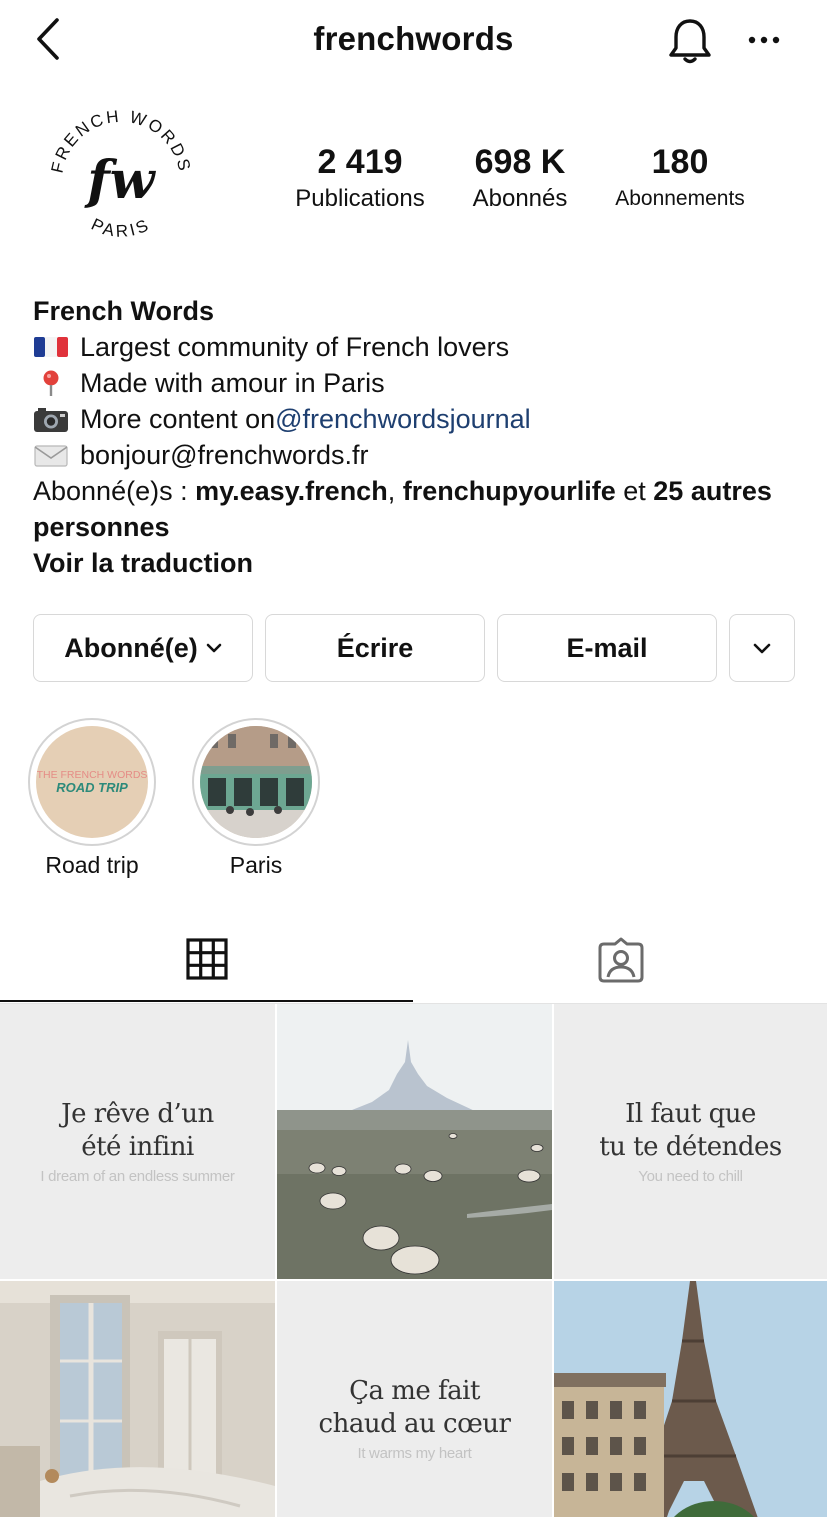  I want to click on stat-publications-value: 2 419, so click(360, 162).